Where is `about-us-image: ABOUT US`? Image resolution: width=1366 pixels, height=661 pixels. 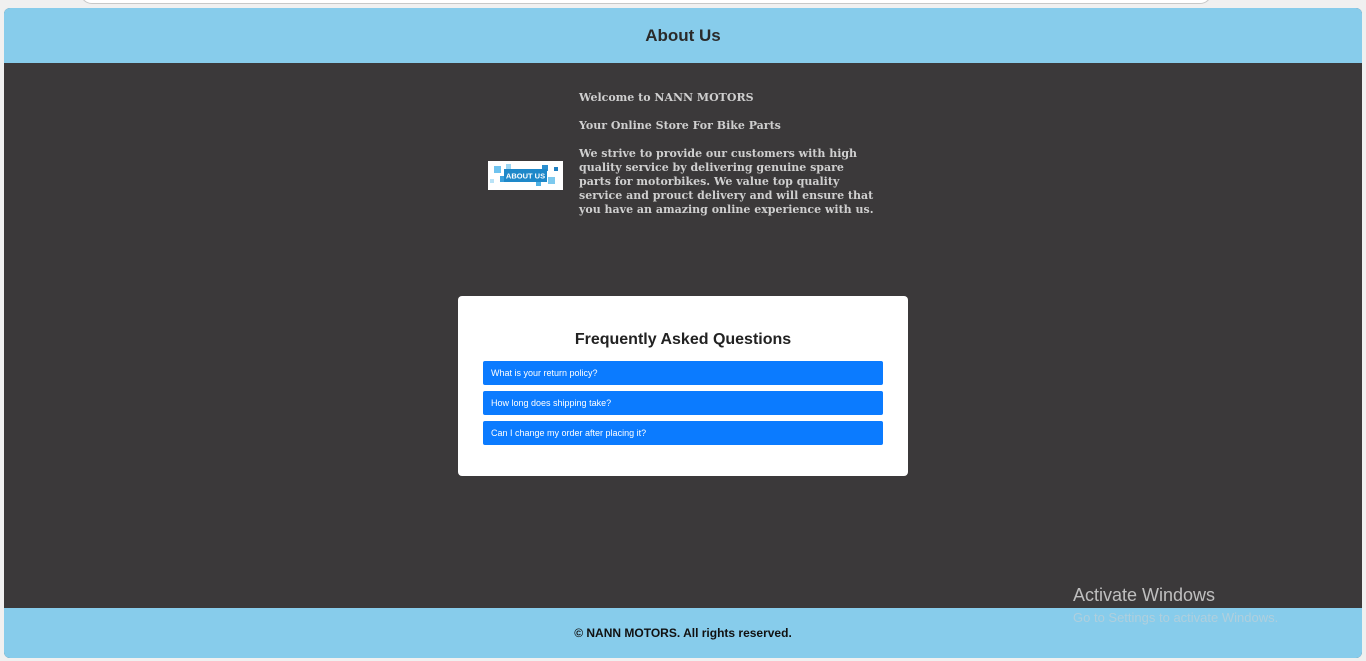
about-us-image: ABOUT US is located at coordinates (525, 175).